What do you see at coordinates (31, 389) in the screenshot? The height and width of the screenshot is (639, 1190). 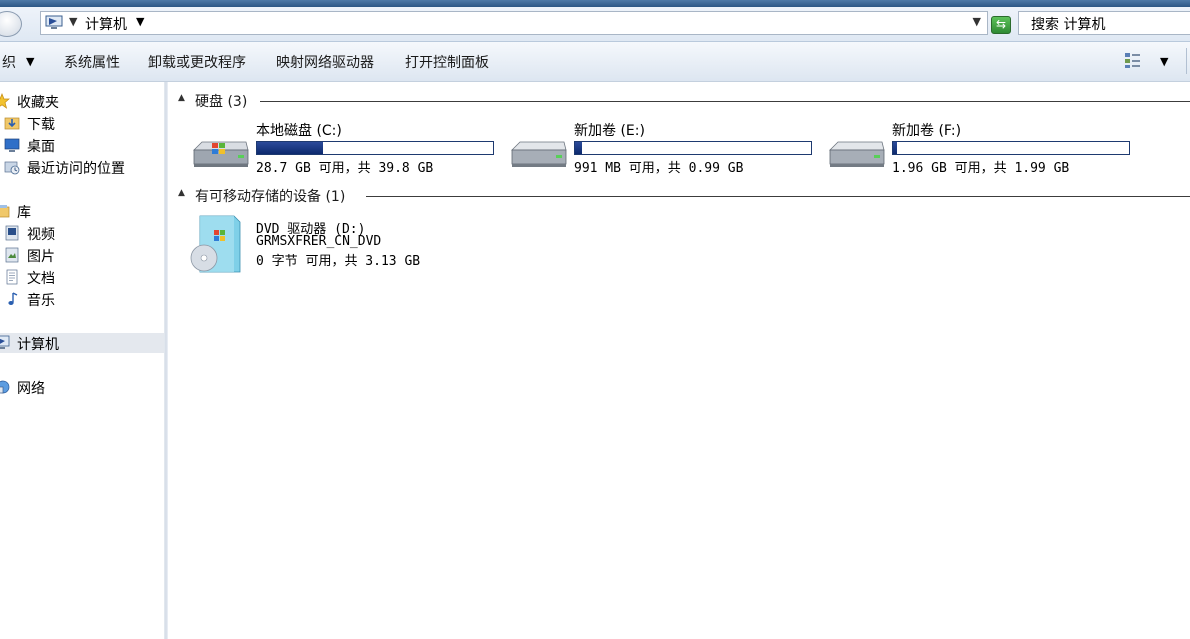 I see `nav-network-label: 网络` at bounding box center [31, 389].